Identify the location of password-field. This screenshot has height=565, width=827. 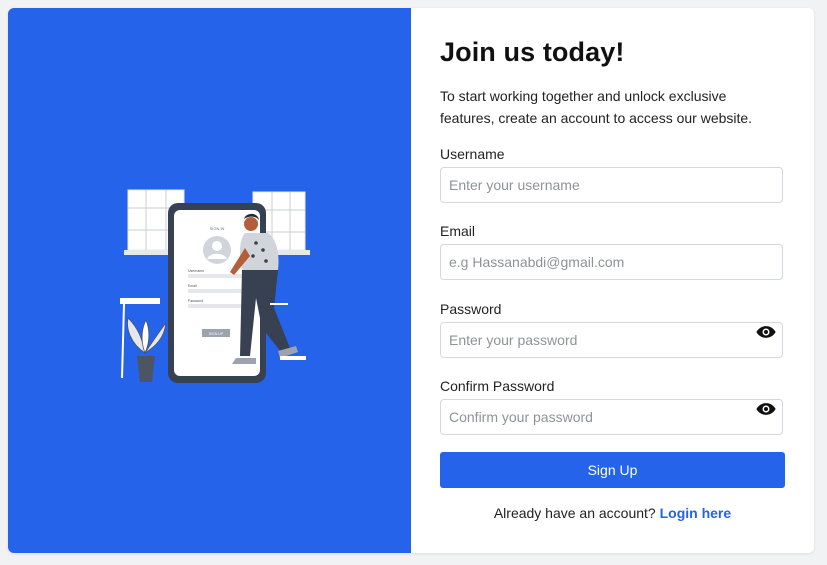
(611, 340).